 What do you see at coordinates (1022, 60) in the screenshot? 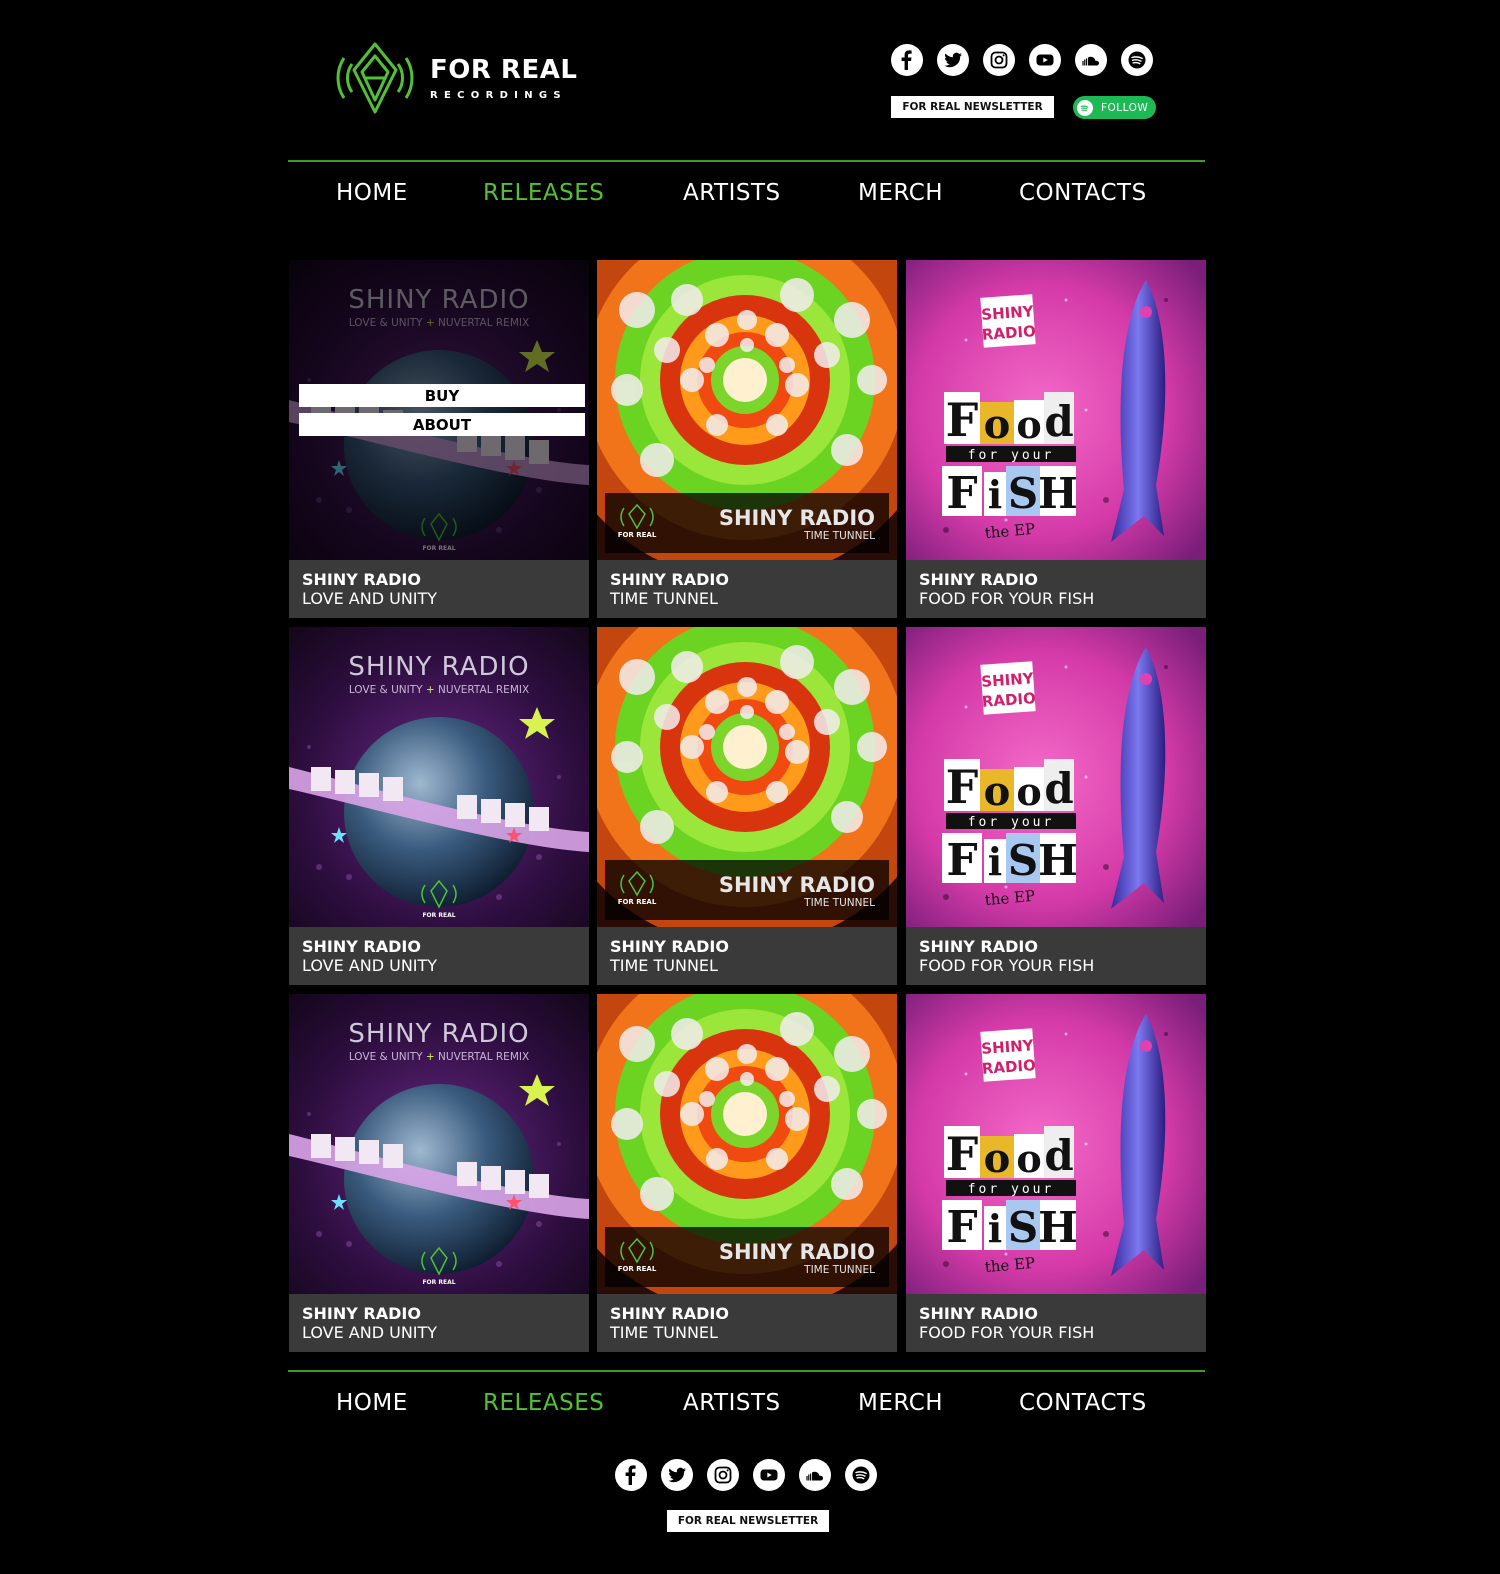
I see `header-social-links` at bounding box center [1022, 60].